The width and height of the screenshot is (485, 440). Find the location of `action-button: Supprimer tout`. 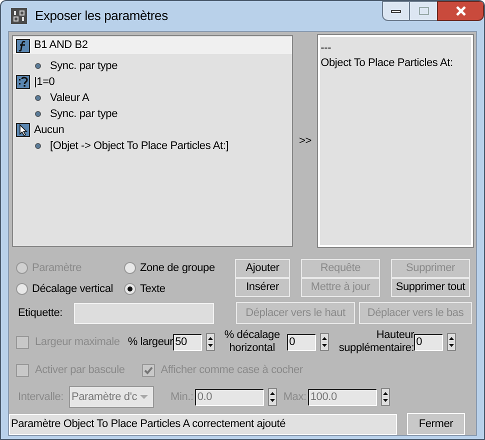

action-button: Supprimer tout is located at coordinates (430, 287).